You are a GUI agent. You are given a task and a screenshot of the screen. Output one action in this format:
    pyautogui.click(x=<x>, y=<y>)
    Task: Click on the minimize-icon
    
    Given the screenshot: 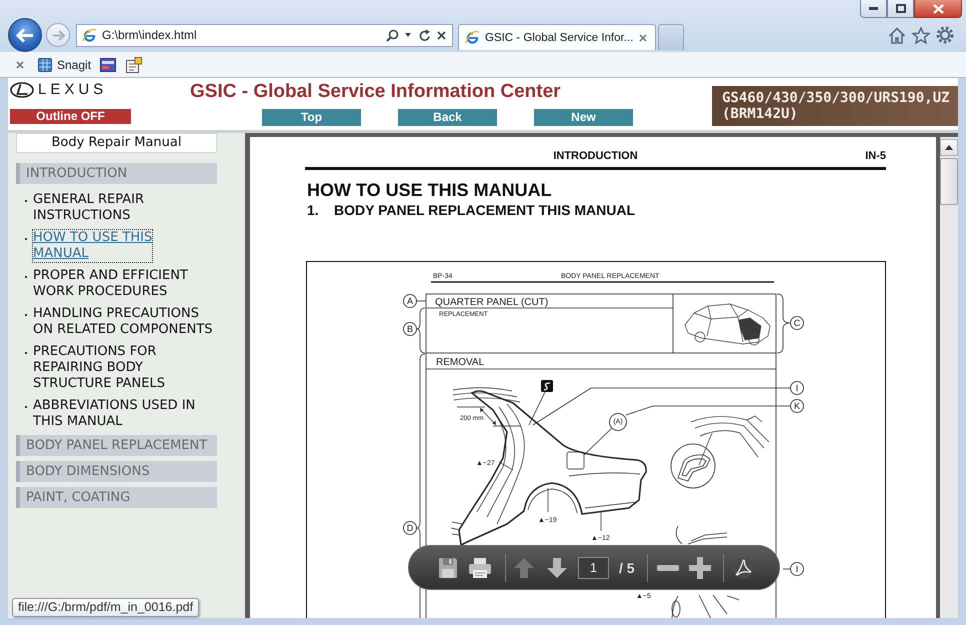 What is the action you would take?
    pyautogui.click(x=873, y=8)
    